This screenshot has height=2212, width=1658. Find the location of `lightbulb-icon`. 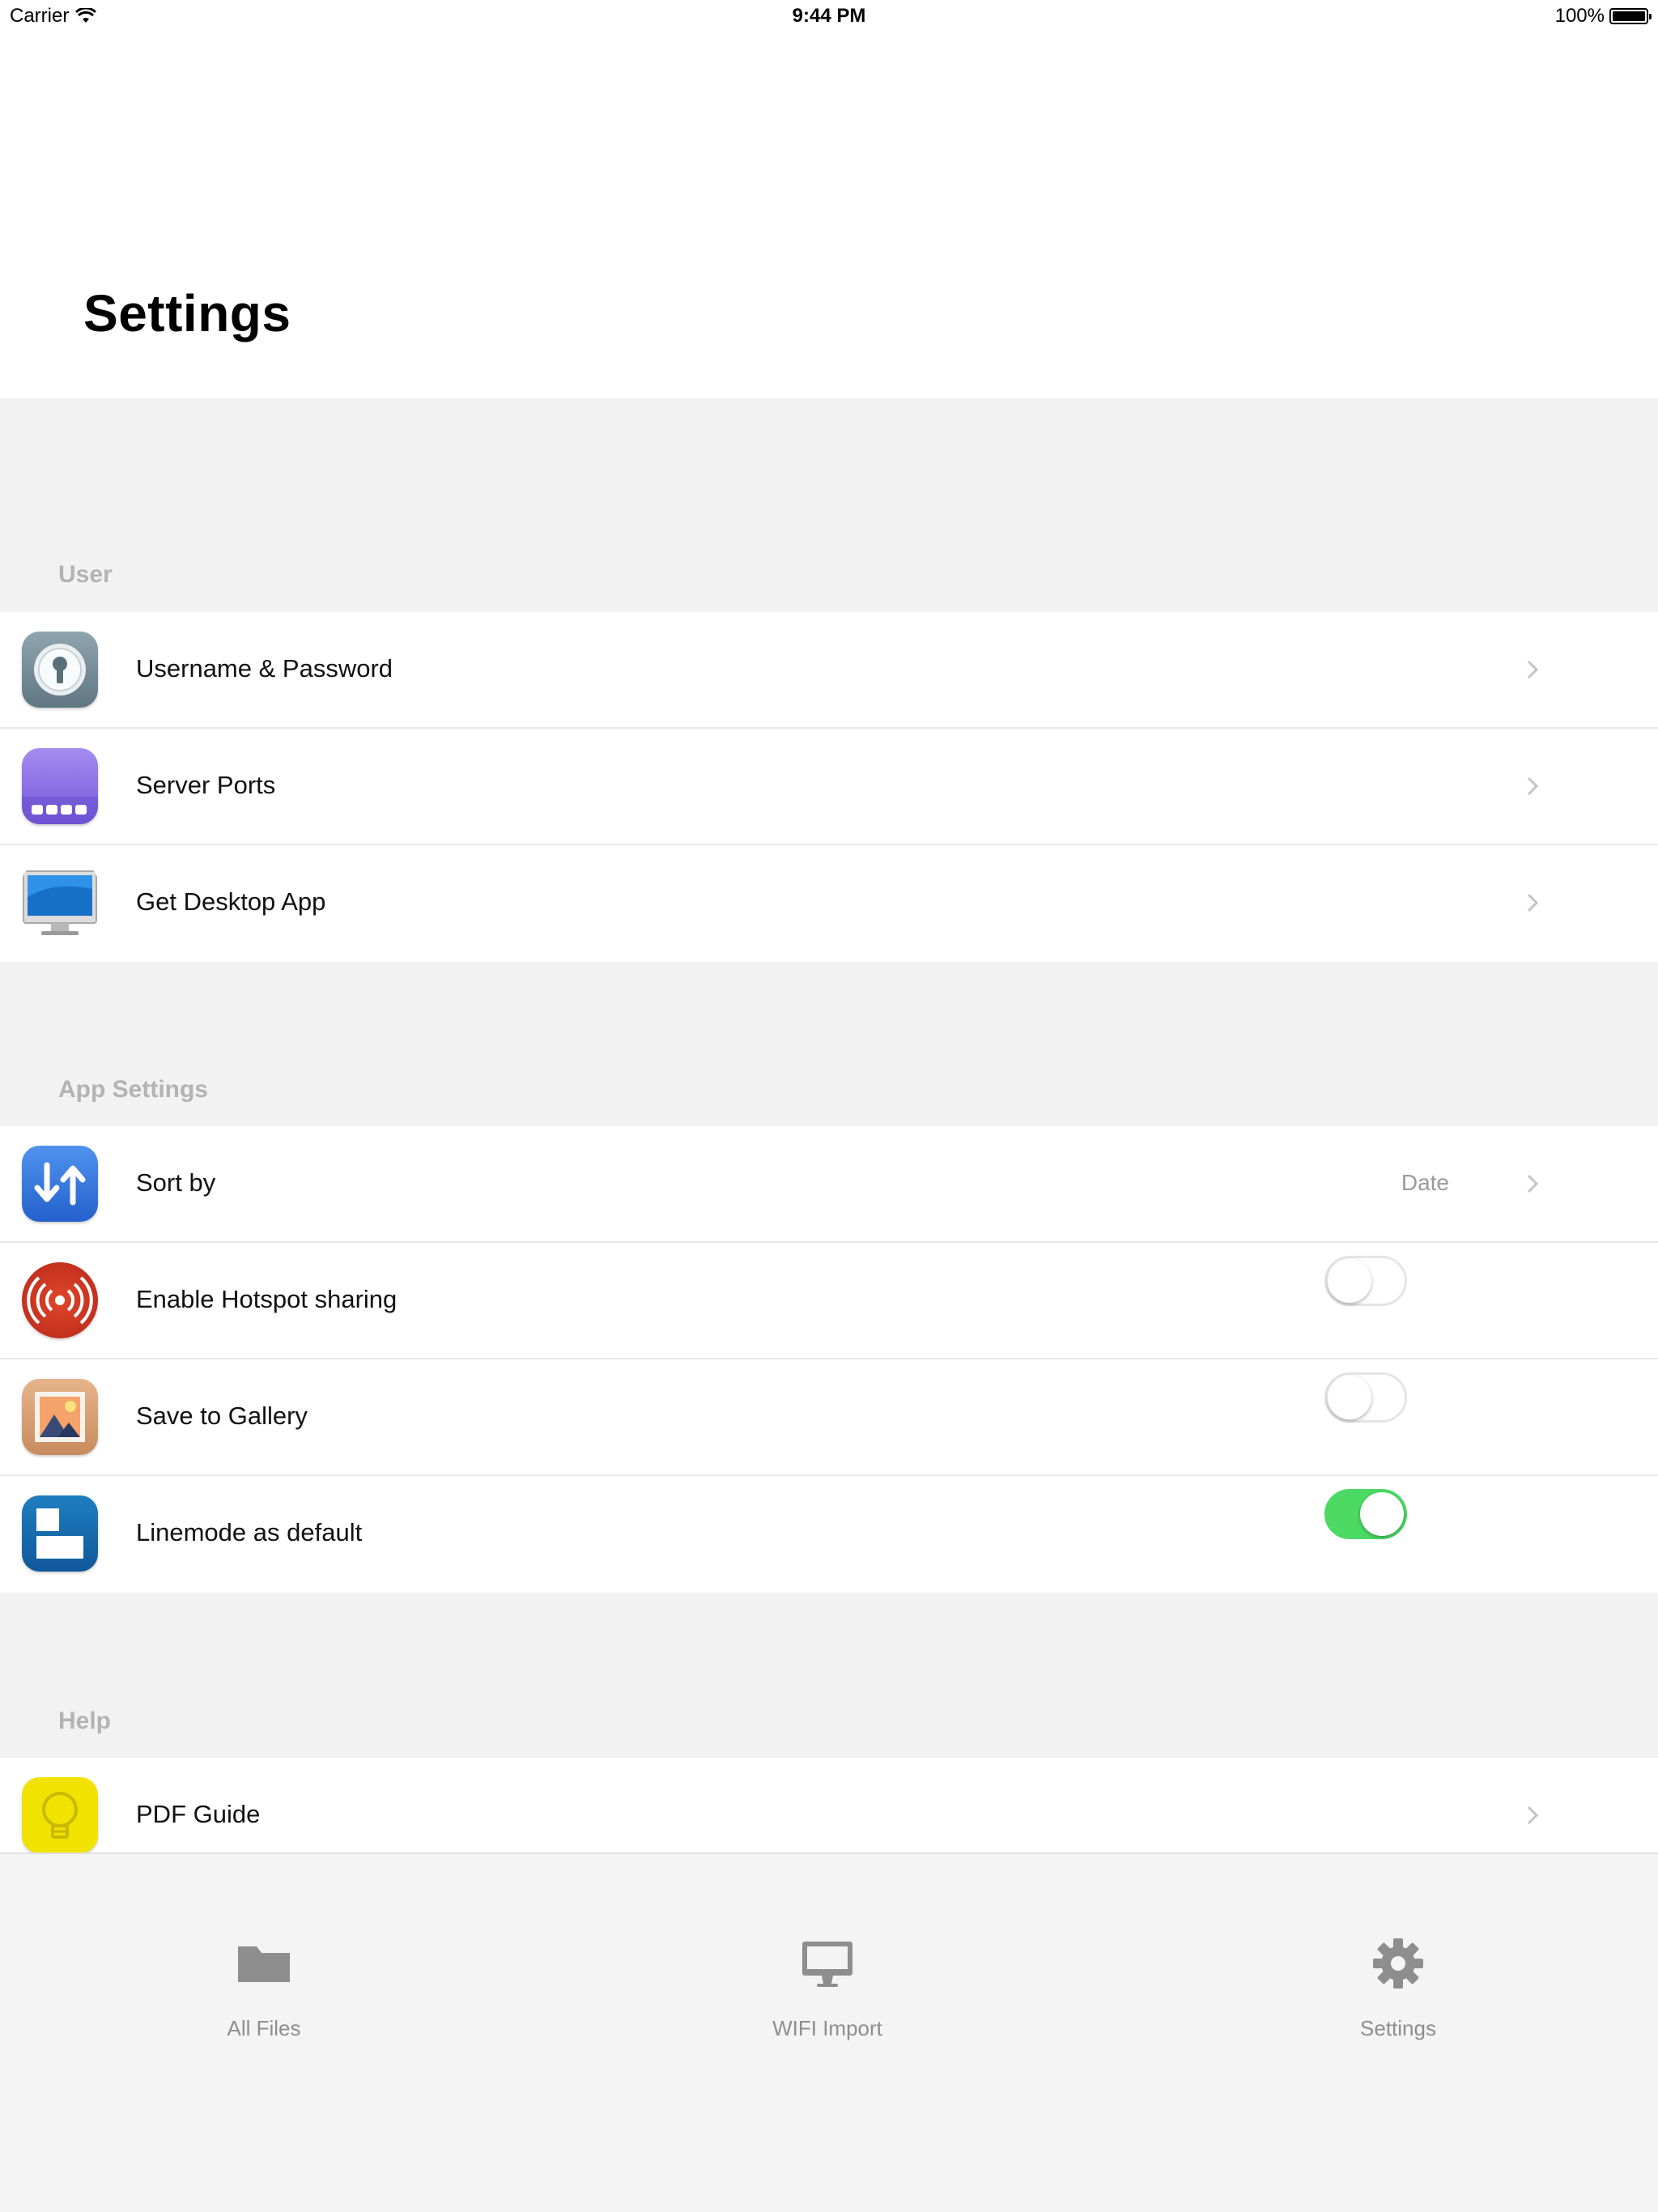

lightbulb-icon is located at coordinates (60, 1815).